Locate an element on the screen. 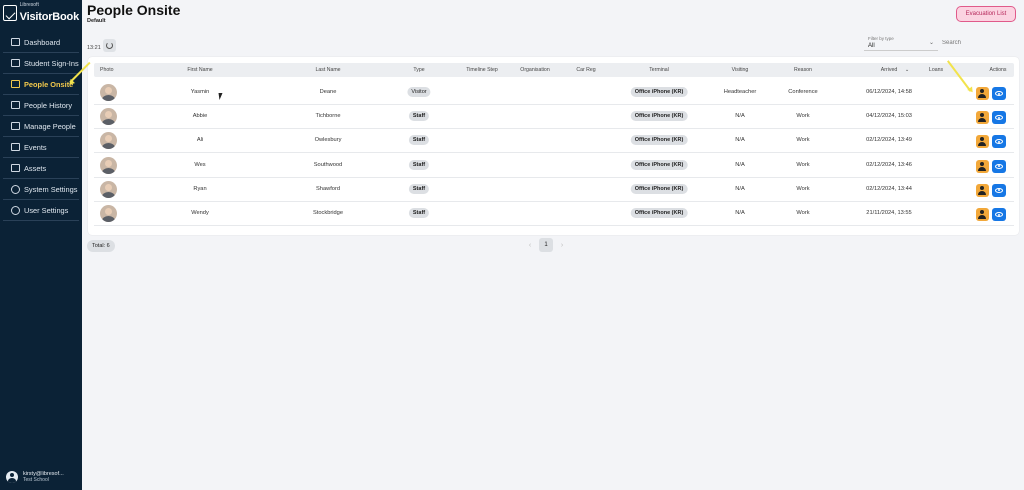  arrived: 02/12/2024, 13:46 is located at coordinates (889, 164).